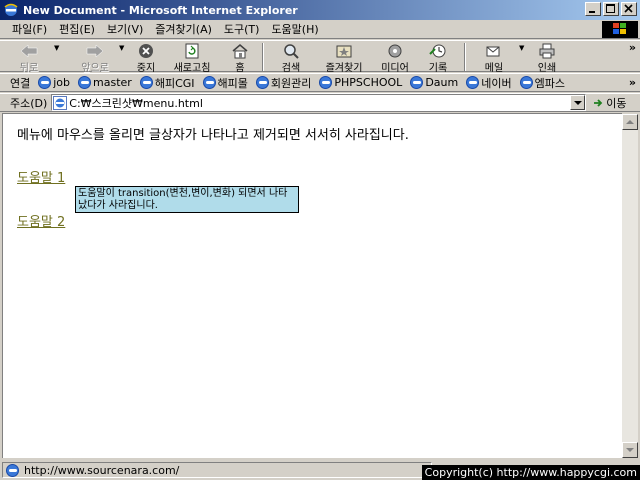  I want to click on refresh-icon, so click(192, 51).